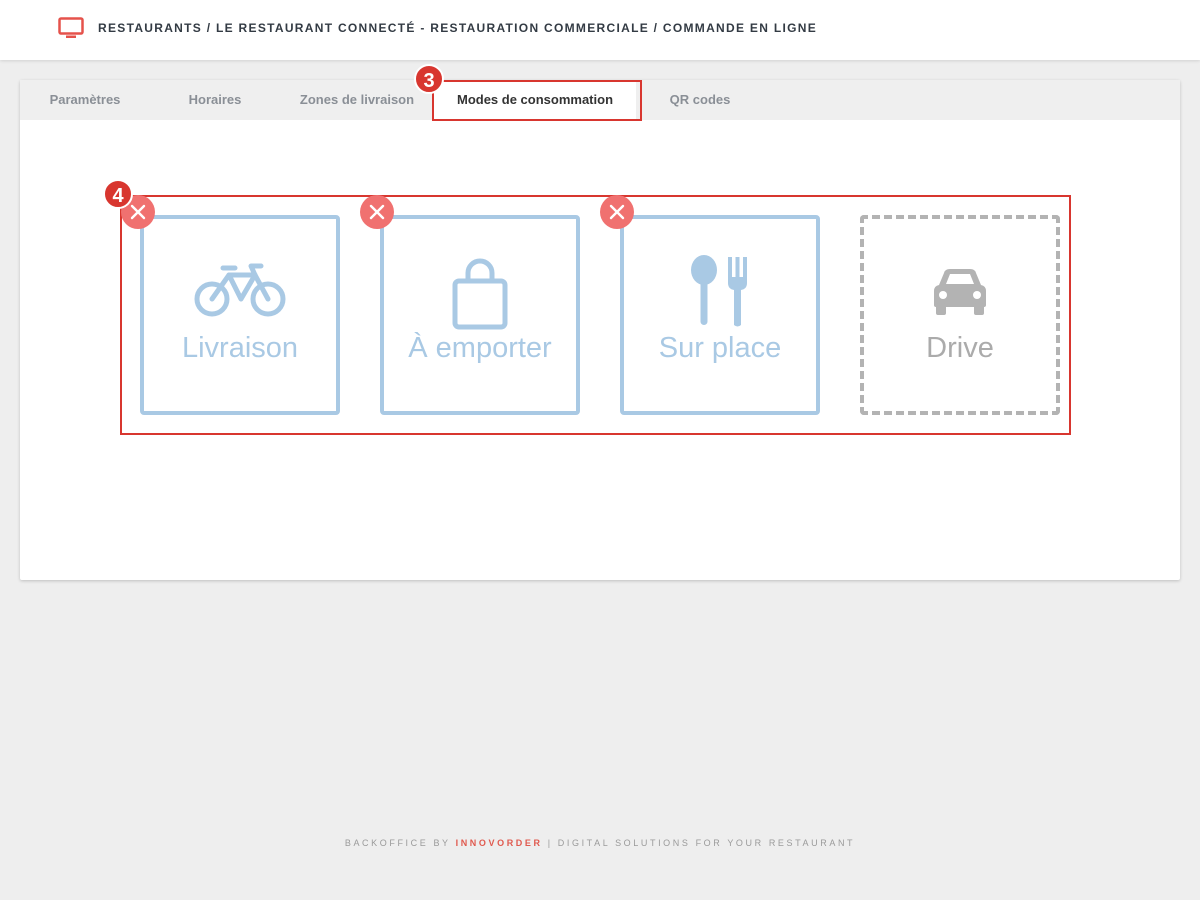 This screenshot has width=1200, height=900. I want to click on mode-card-livraison: Livraison, so click(240, 315).